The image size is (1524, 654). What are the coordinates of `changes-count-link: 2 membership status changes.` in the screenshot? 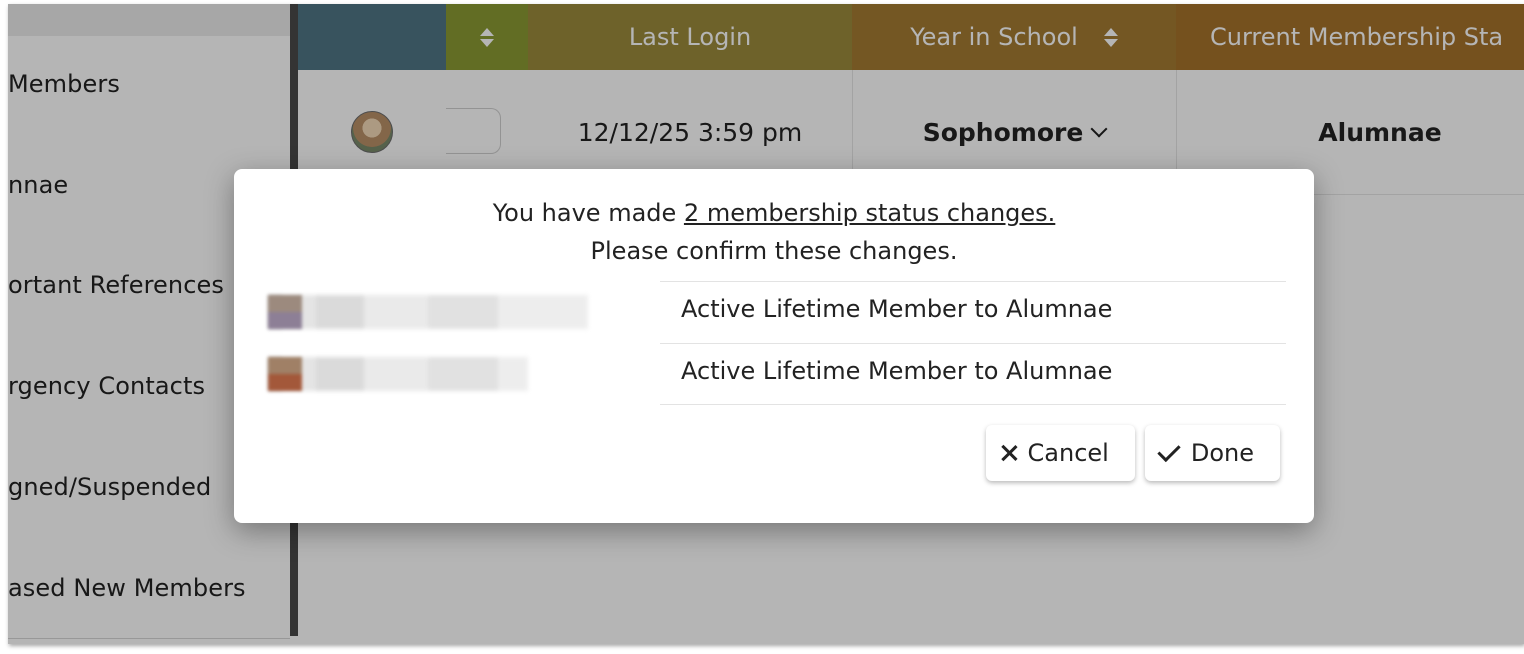 It's located at (869, 213).